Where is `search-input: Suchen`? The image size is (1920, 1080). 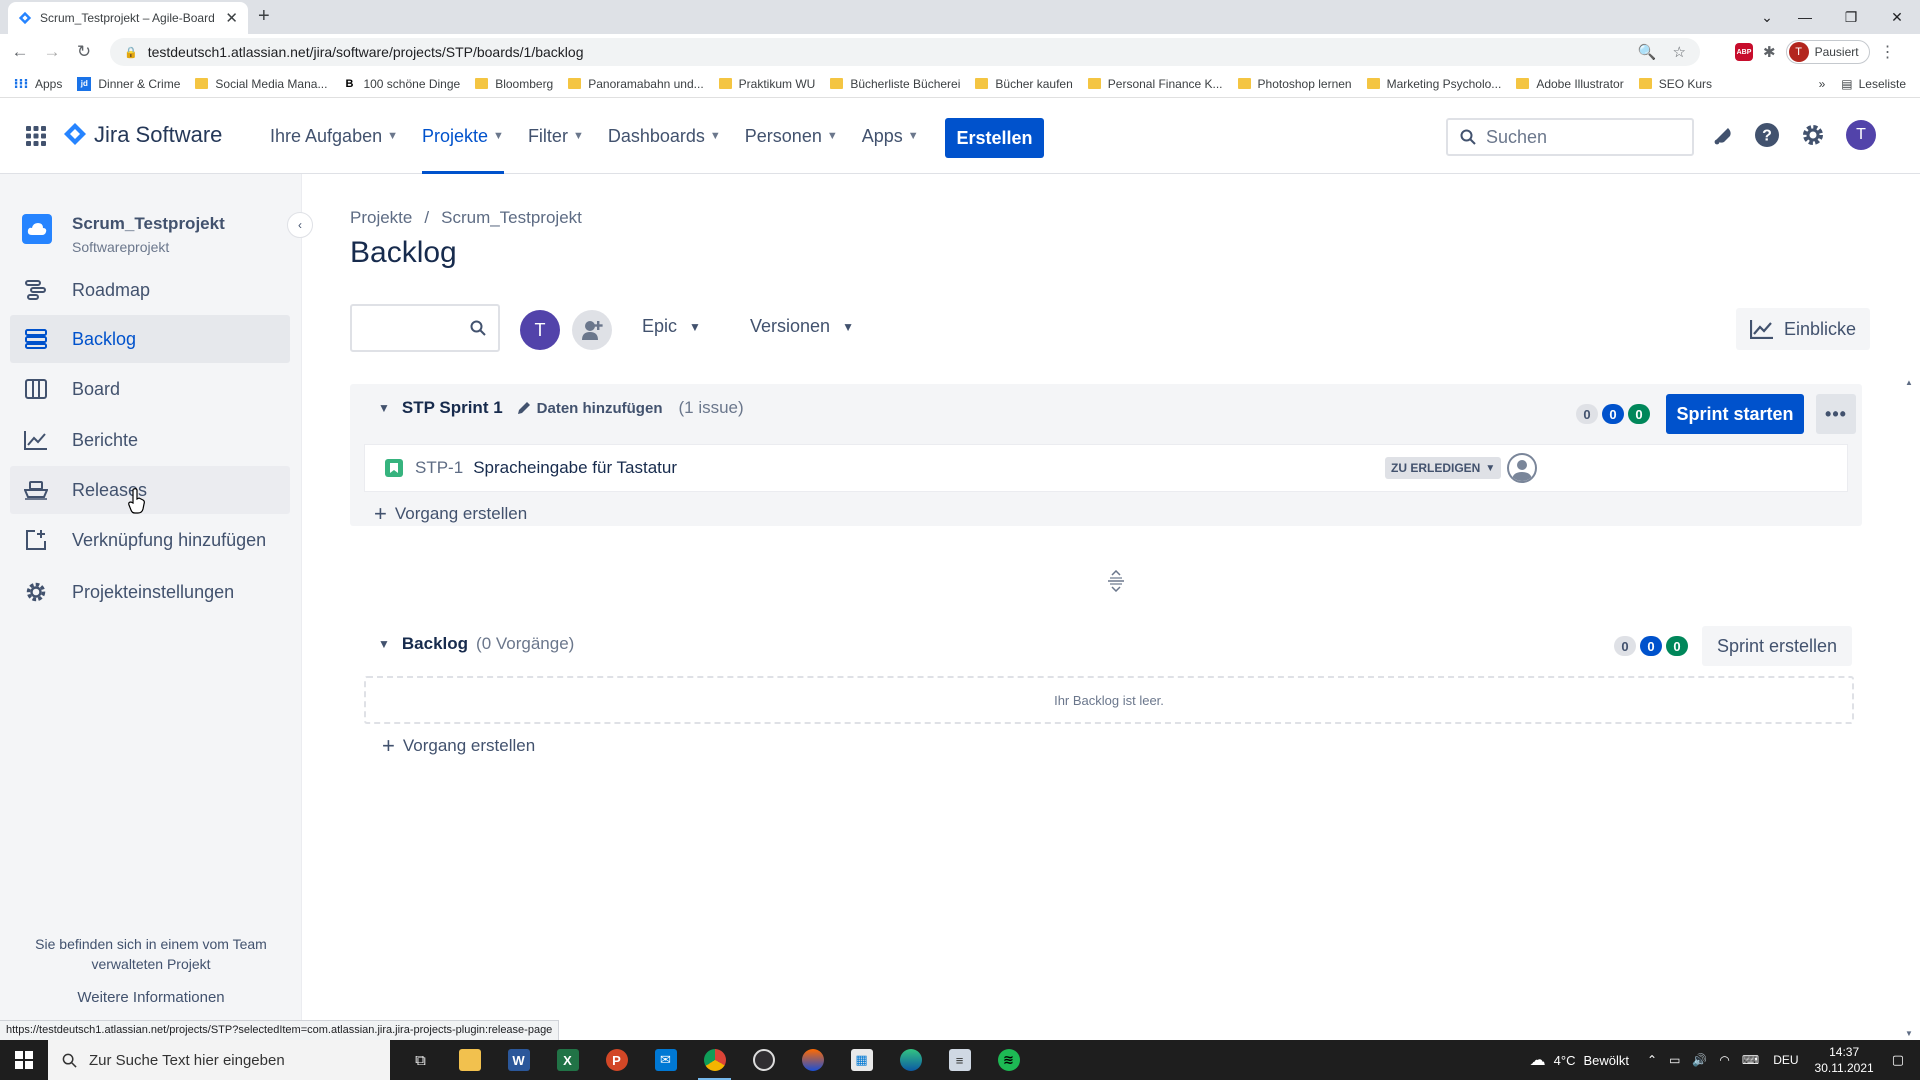 search-input: Suchen is located at coordinates (1570, 137).